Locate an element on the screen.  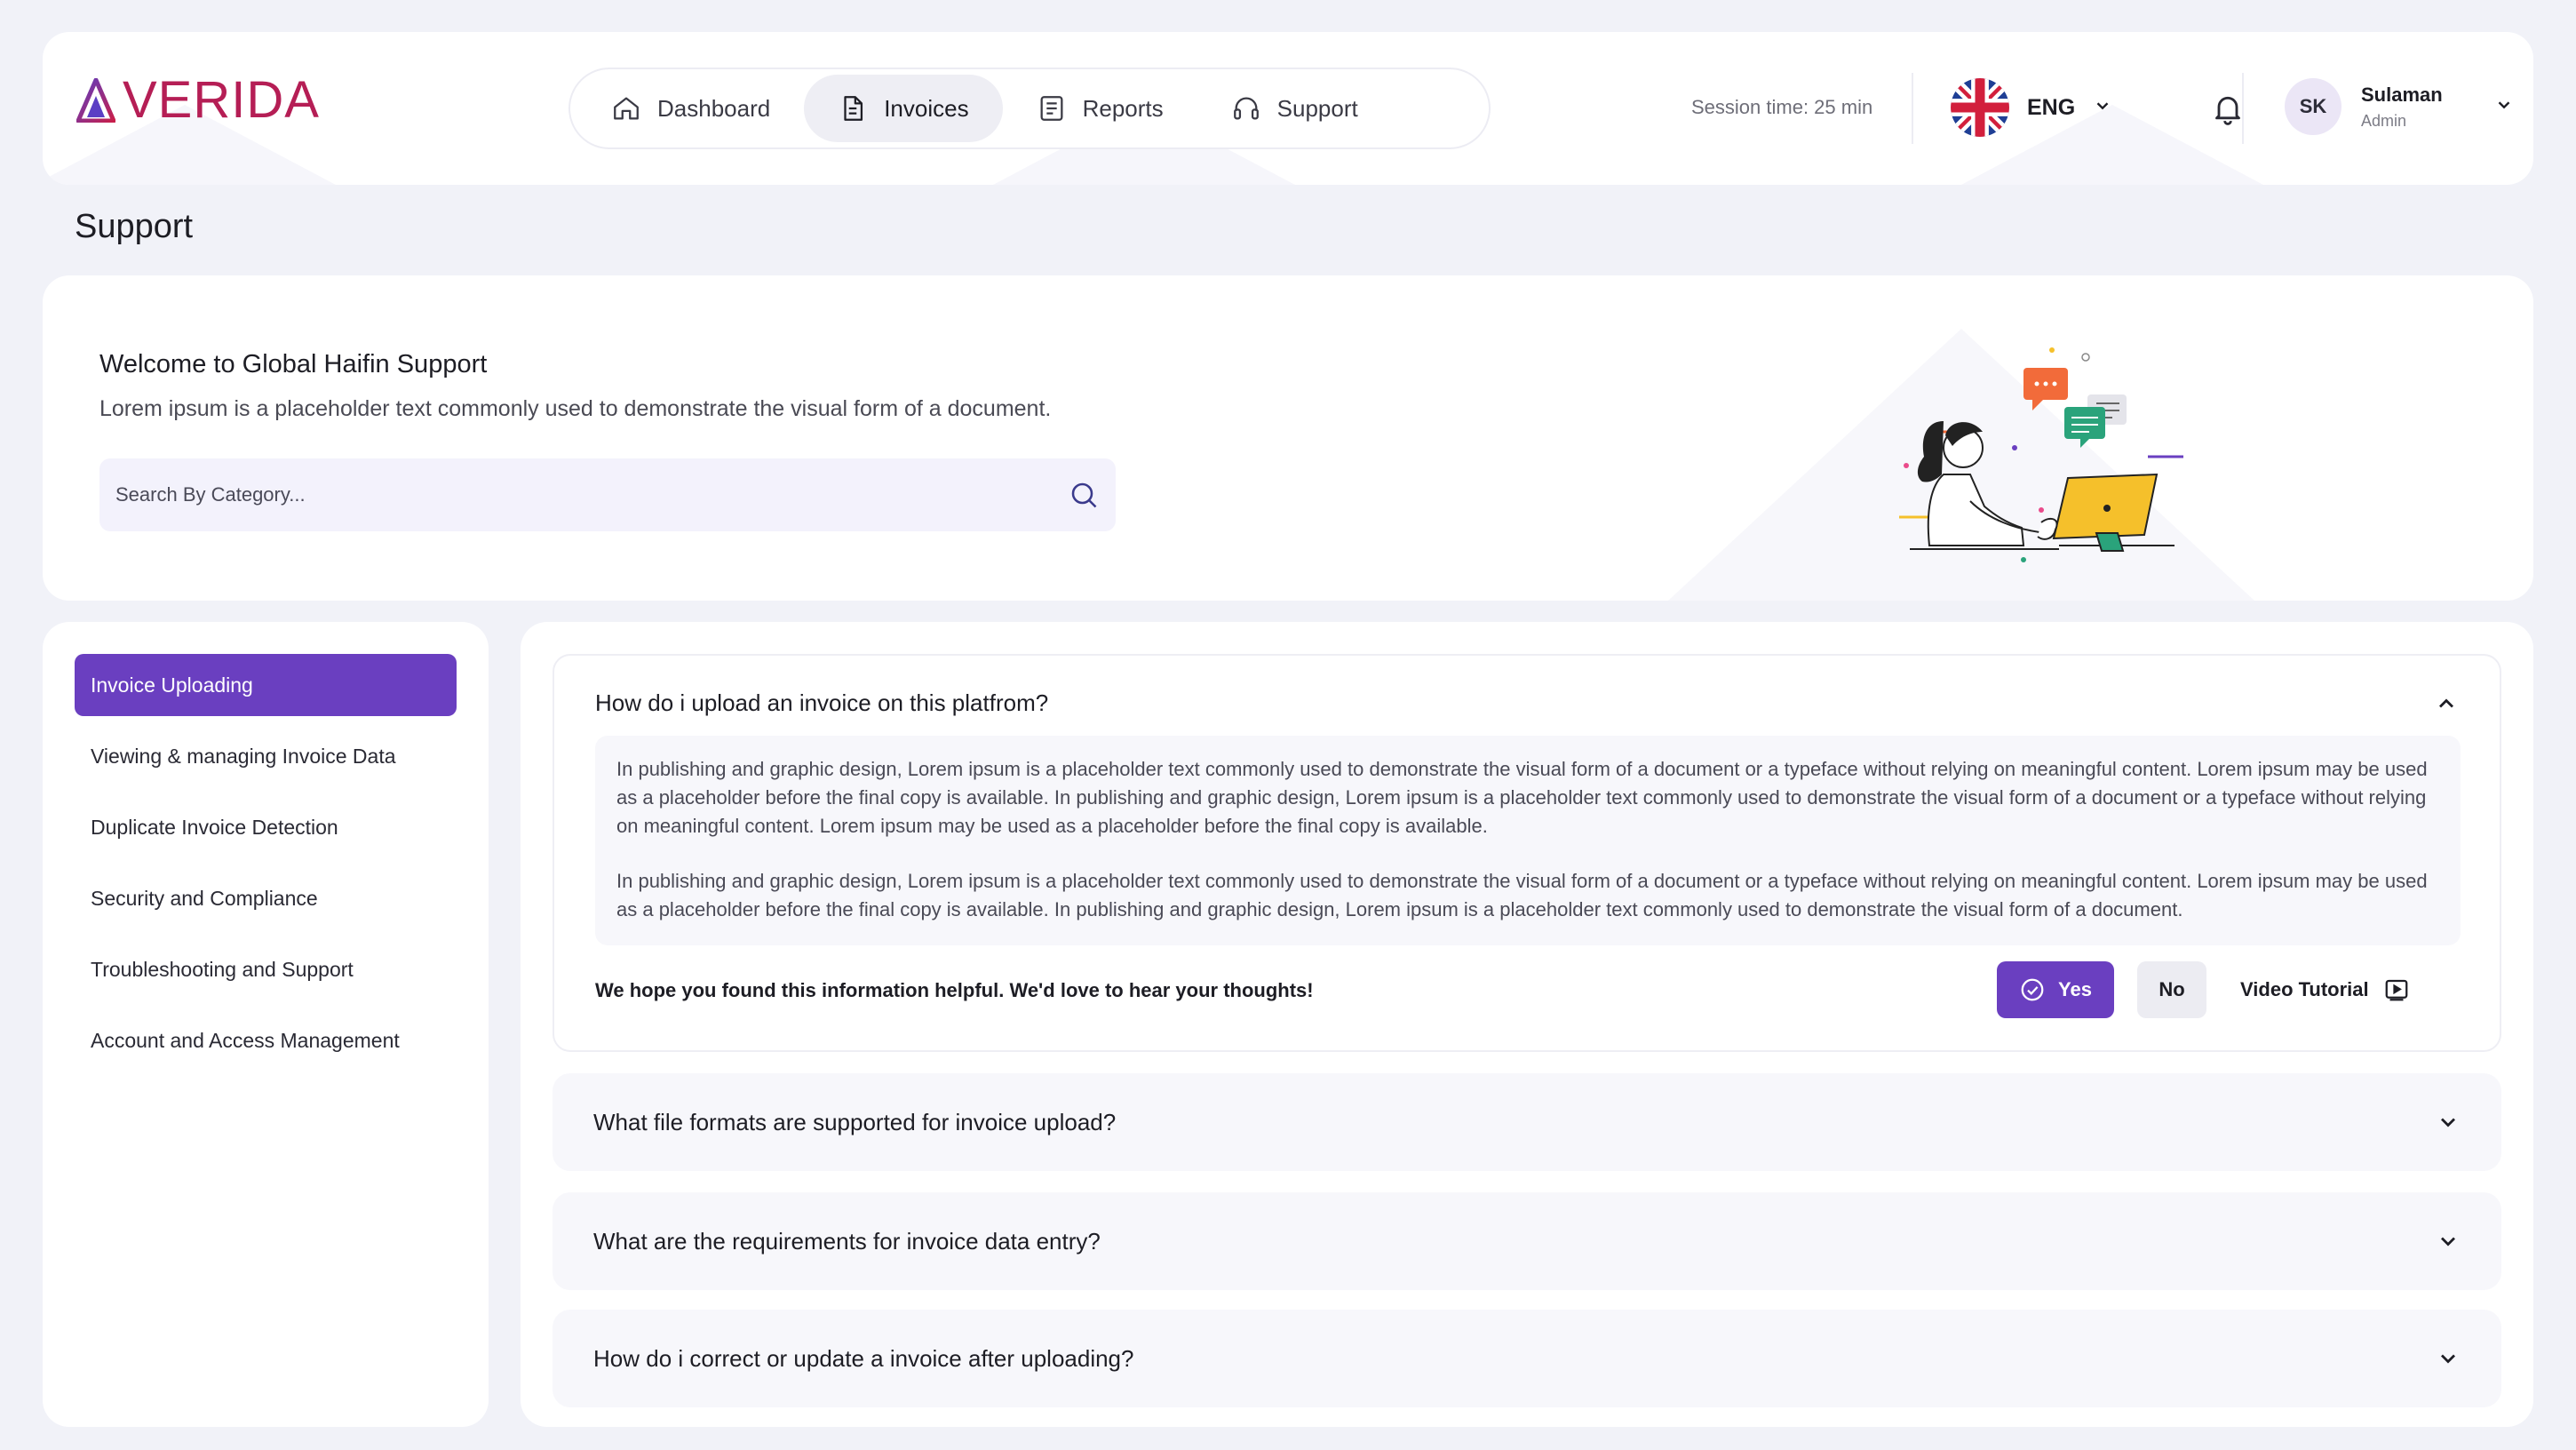
check-circle-icon is located at coordinates (2032, 989).